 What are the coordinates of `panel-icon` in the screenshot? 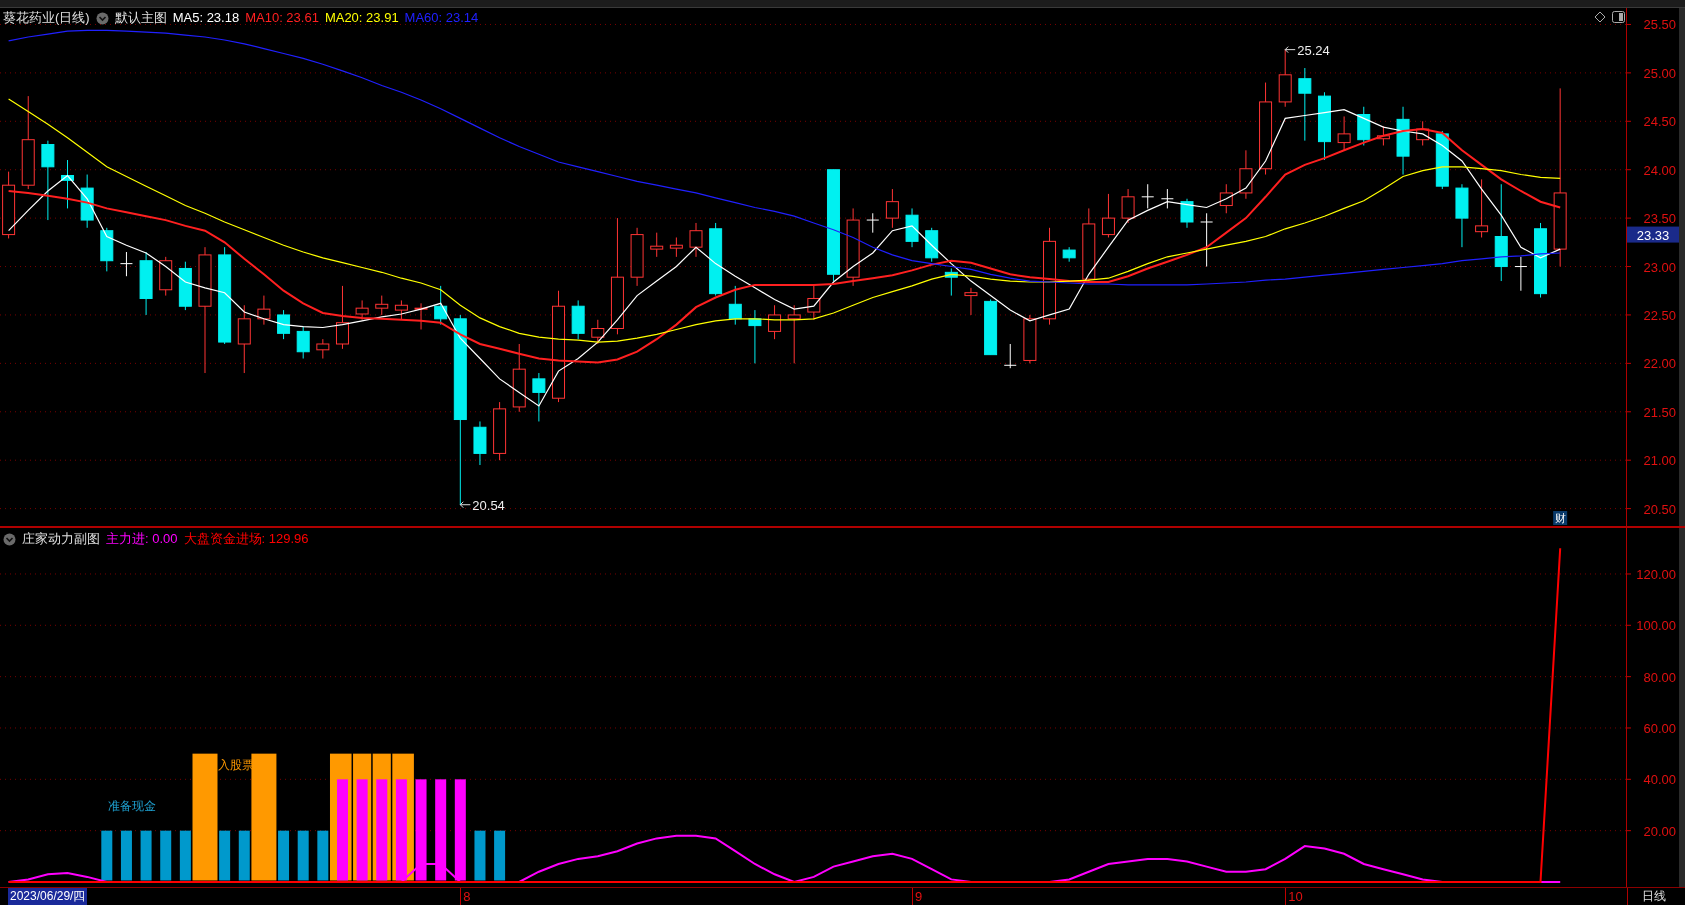 It's located at (1618, 17).